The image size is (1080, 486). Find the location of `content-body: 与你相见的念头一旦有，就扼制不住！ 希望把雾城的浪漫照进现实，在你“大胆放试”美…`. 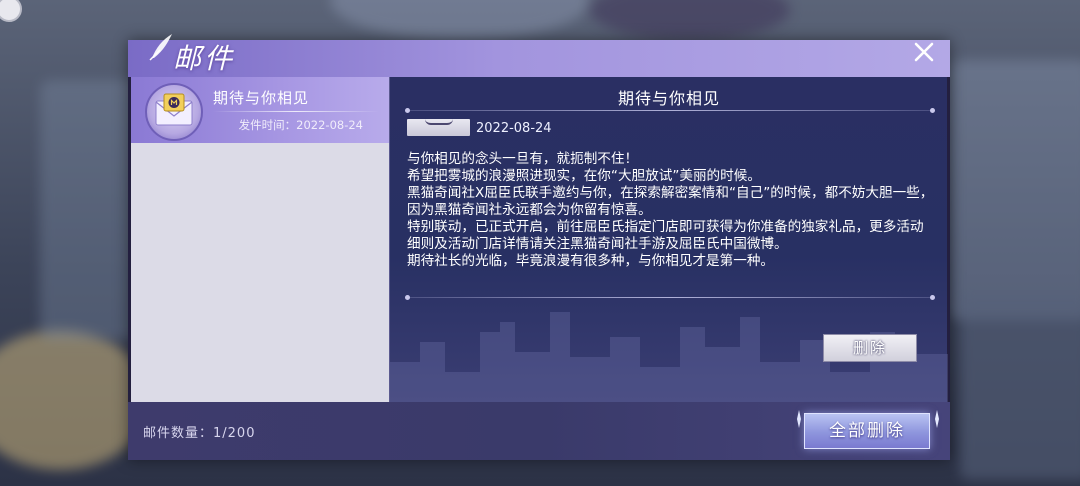

content-body: 与你相见的念头一旦有，就扼制不住！ 希望把雾城的浪漫照进现实，在你“大胆放试”美… is located at coordinates (671, 210).